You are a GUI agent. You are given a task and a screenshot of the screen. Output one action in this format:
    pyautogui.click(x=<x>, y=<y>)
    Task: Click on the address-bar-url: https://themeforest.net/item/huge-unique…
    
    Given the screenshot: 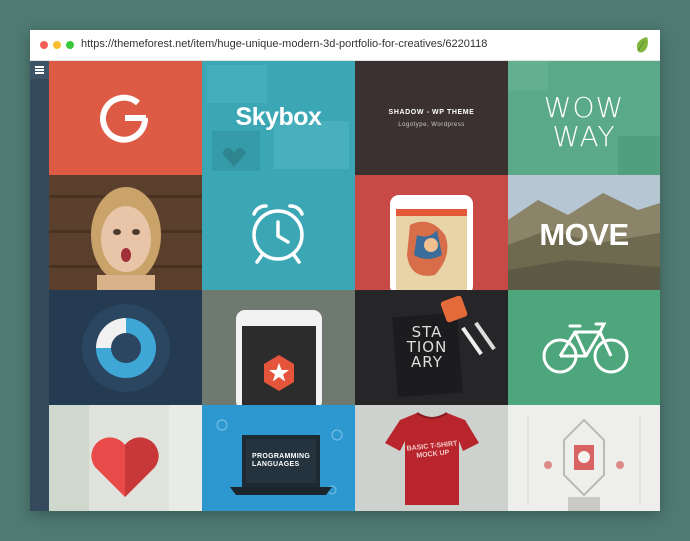 What is the action you would take?
    pyautogui.click(x=284, y=44)
    